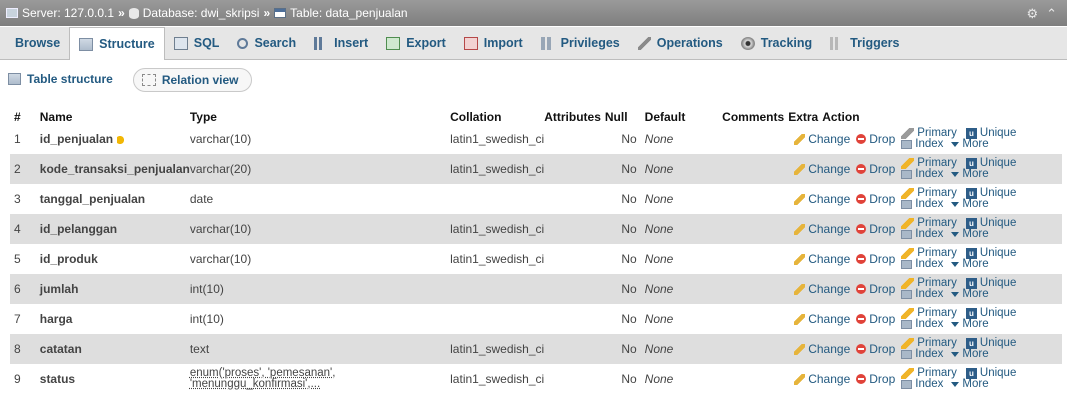 Image resolution: width=1067 pixels, height=399 pixels. I want to click on column-type: int(10), so click(320, 319).